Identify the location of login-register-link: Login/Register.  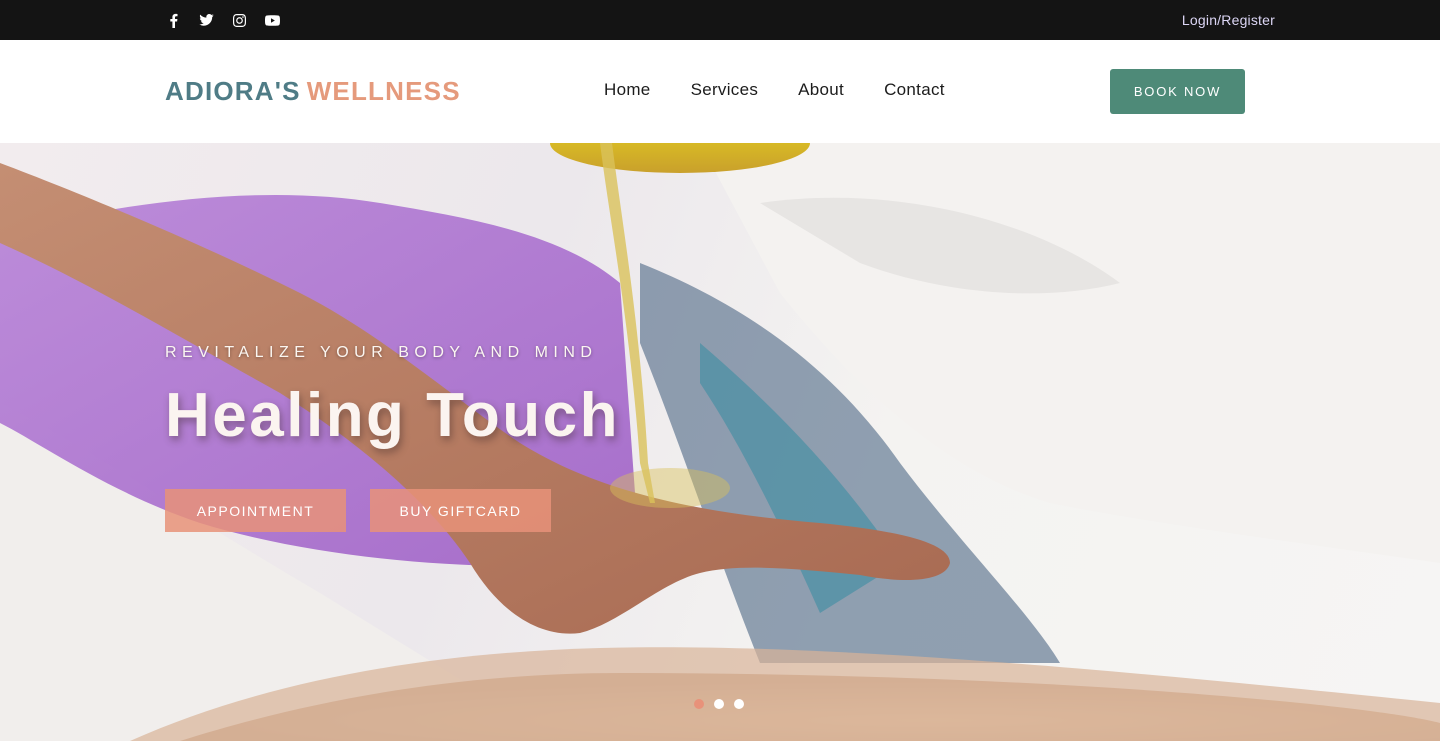
(1228, 20).